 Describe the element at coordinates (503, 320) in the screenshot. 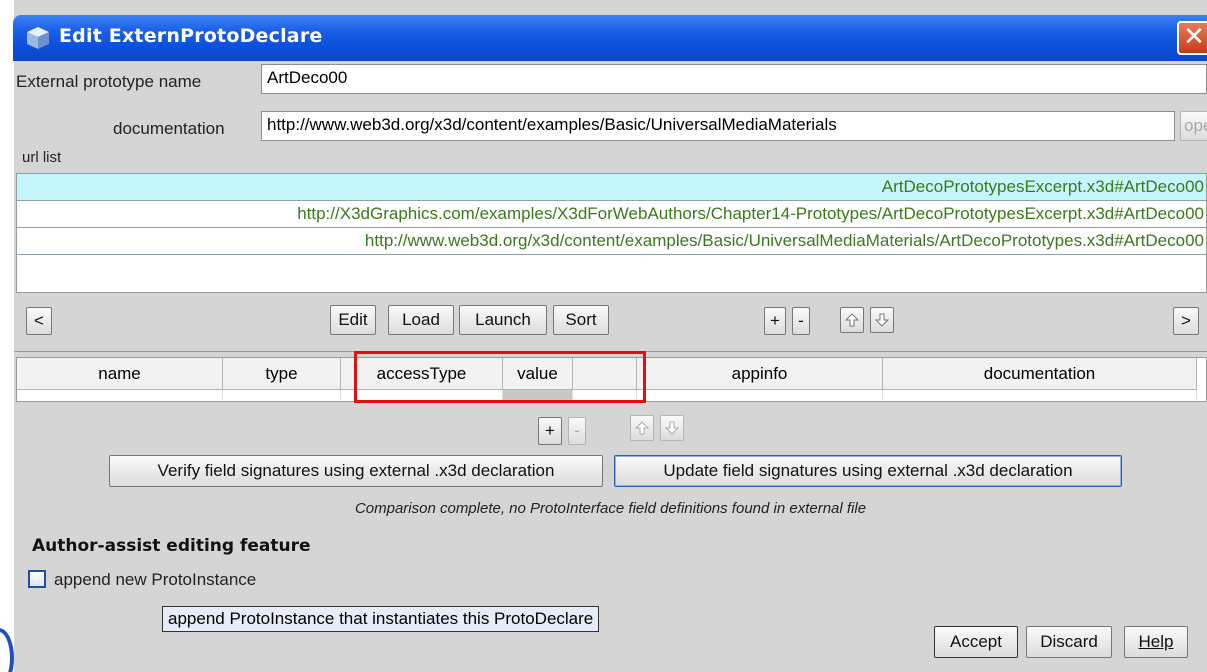

I see `url-launch-button: Launch` at that location.